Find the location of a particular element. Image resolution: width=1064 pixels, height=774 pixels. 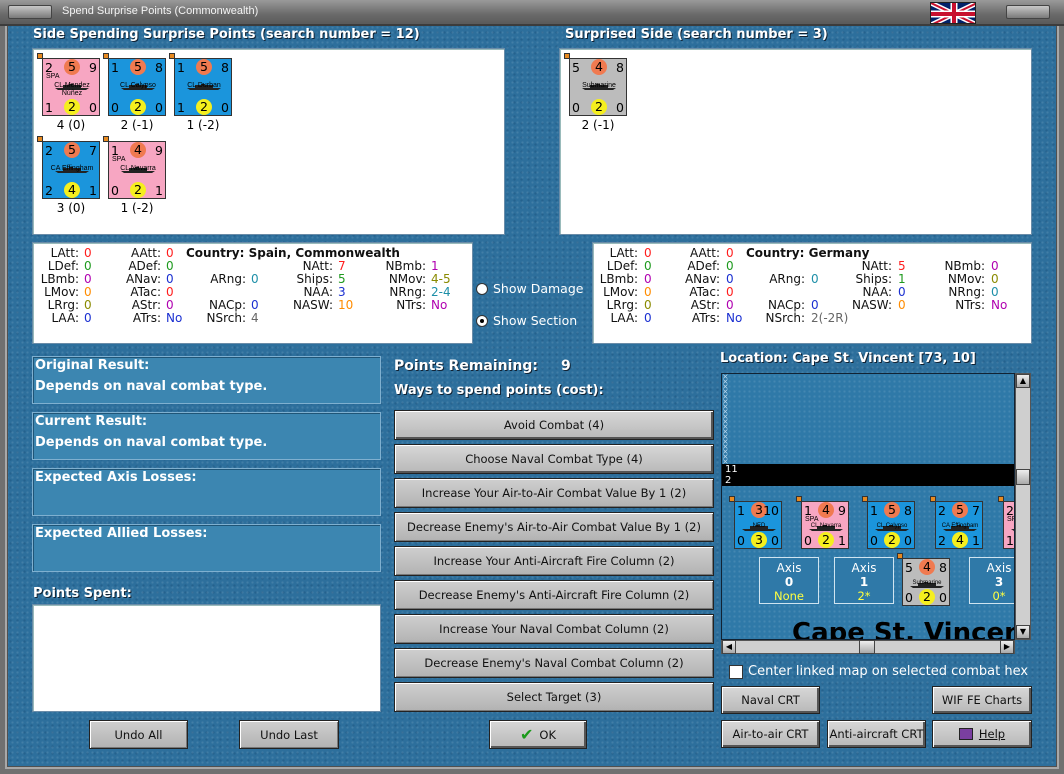

unit-counter: 1 3 10 NED 0 3 0 is located at coordinates (755, 522).